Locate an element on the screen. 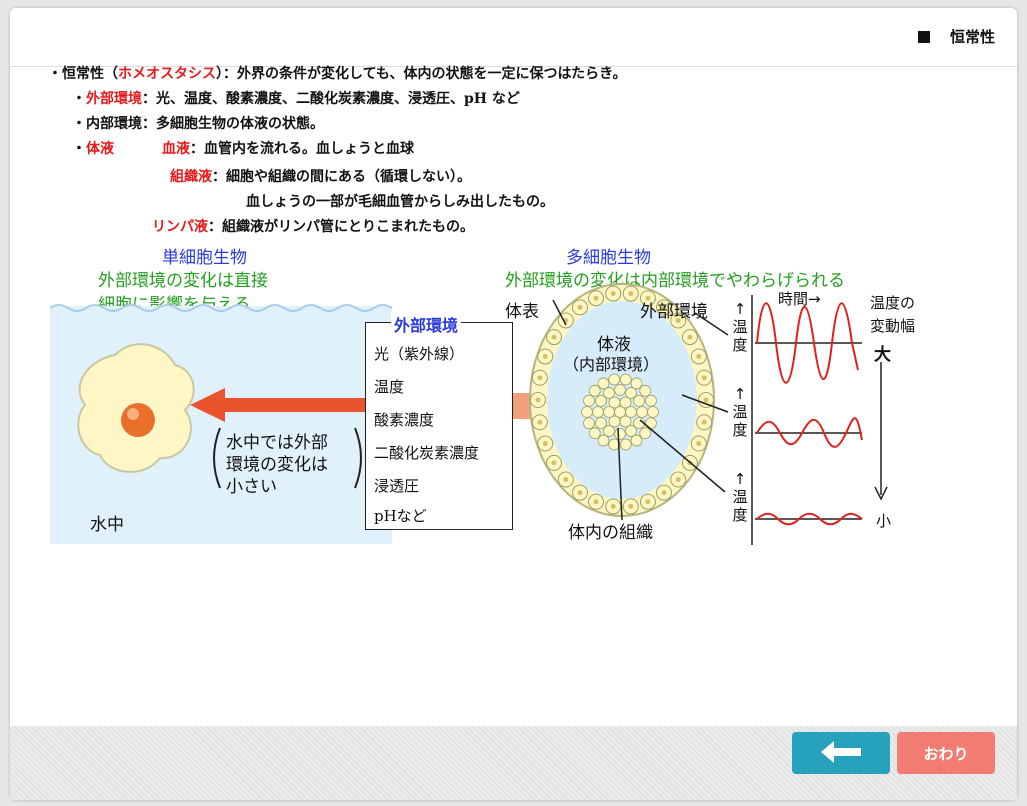 The image size is (1027, 806). range-label-2: 変動幅 is located at coordinates (893, 326).